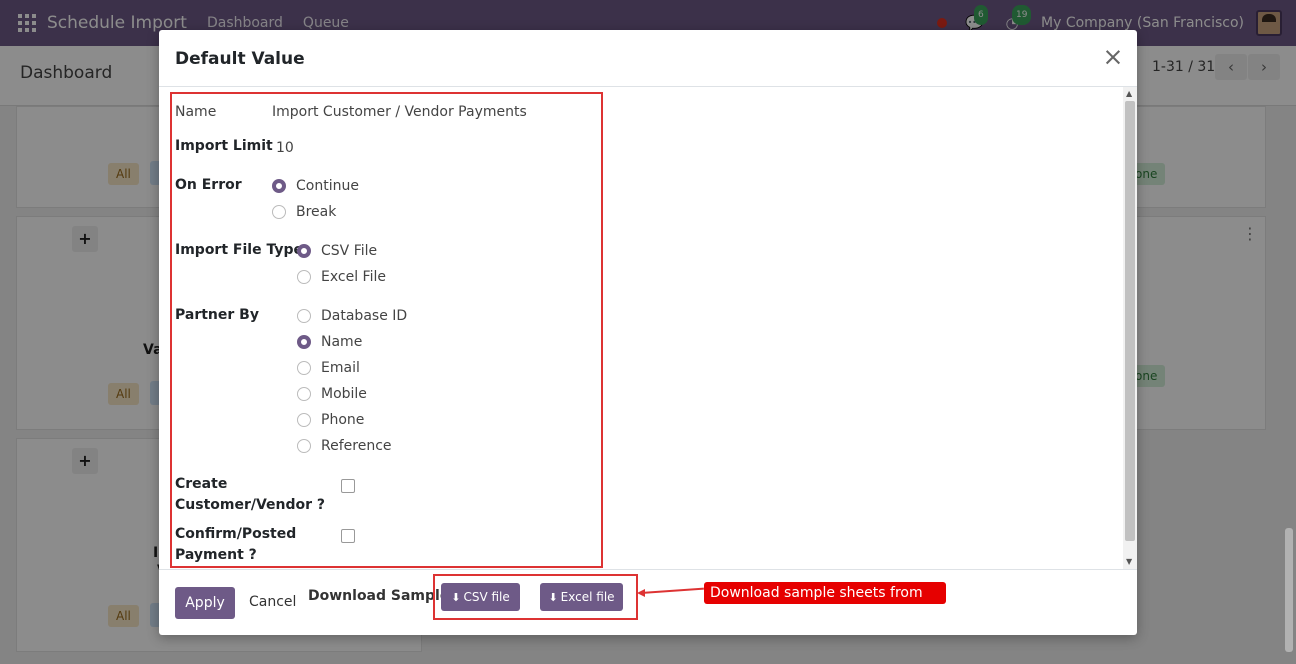 The image size is (1296, 664). Describe the element at coordinates (341, 277) in the screenshot. I see `file-type-radio-excel: Excel File` at that location.